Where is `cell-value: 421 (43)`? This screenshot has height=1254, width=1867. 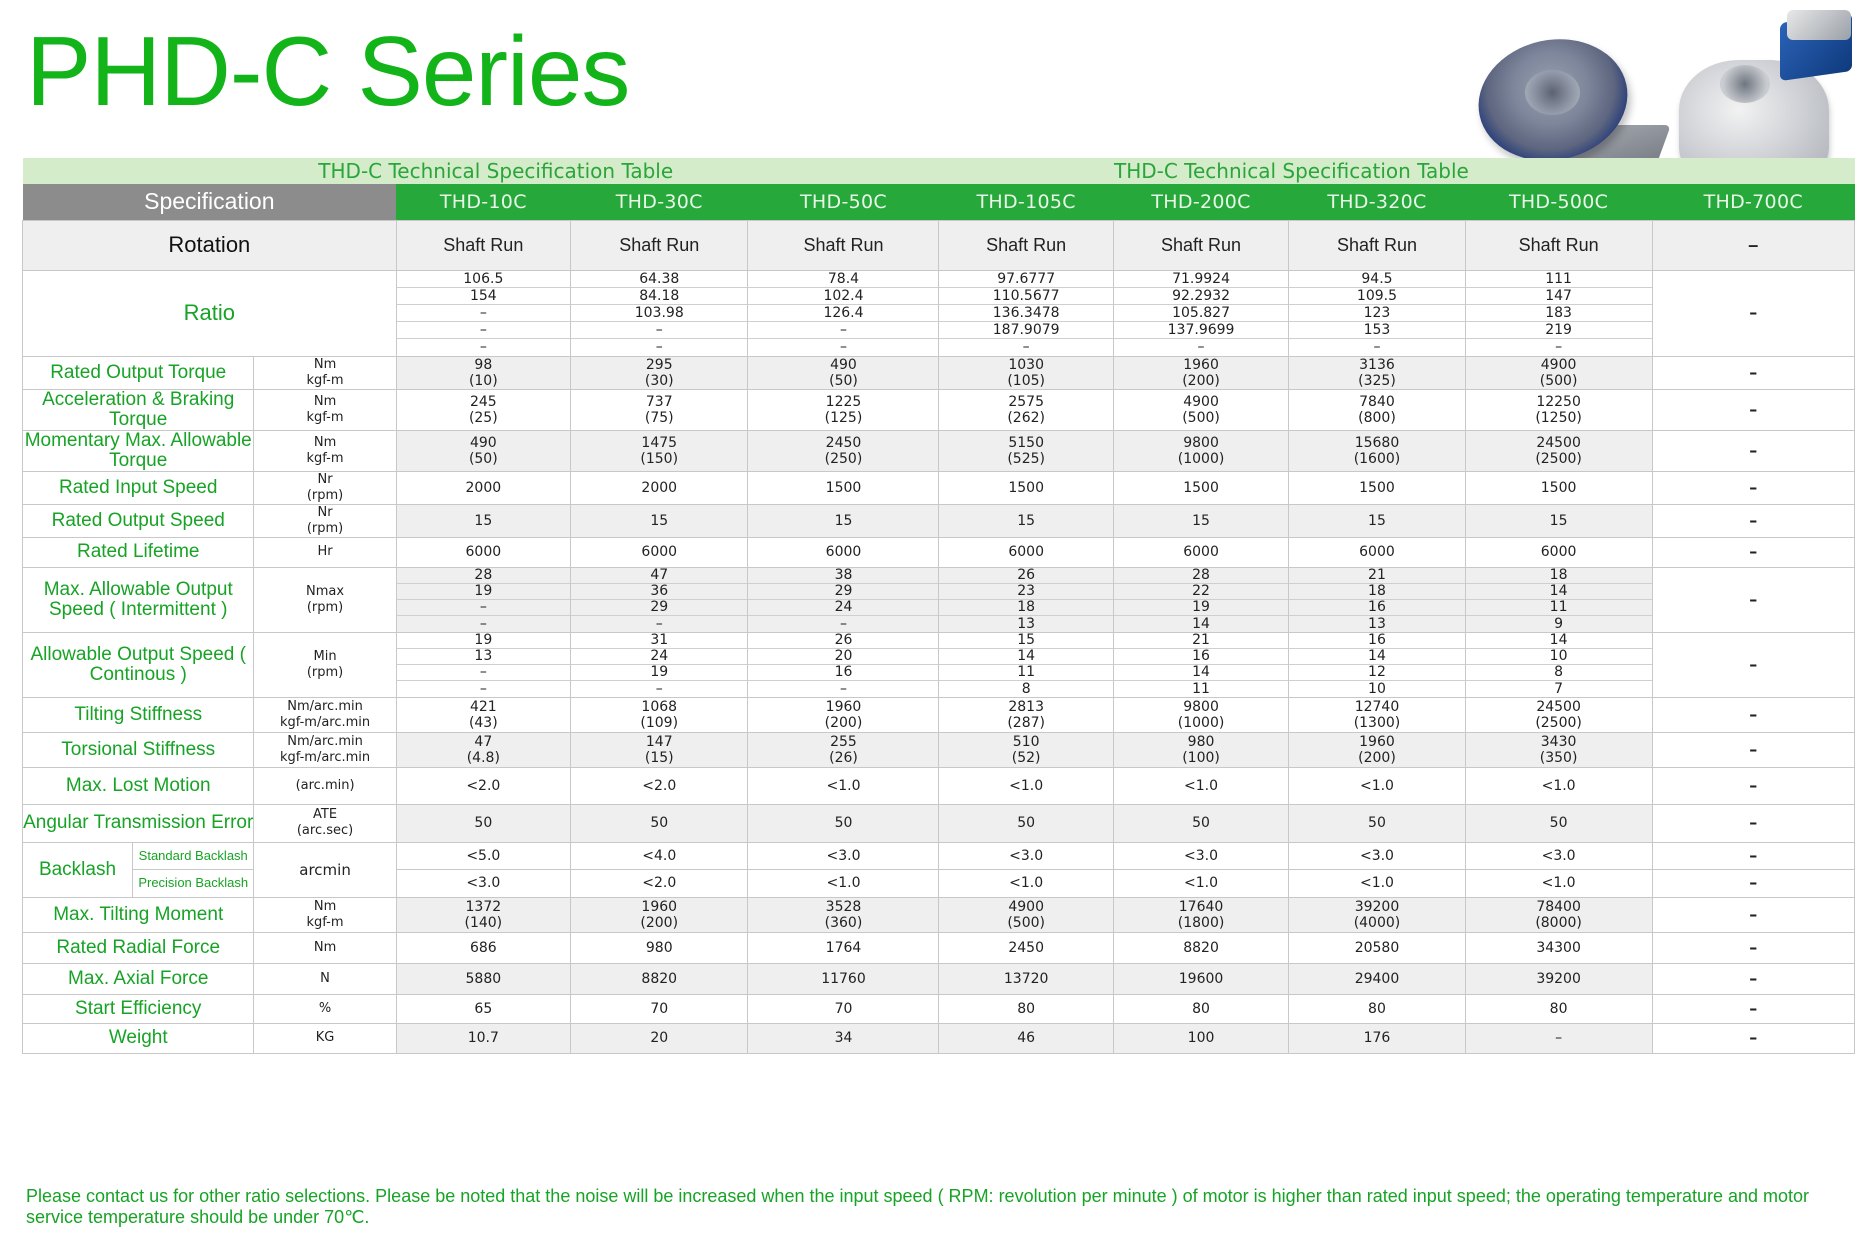 cell-value: 421 (43) is located at coordinates (483, 714).